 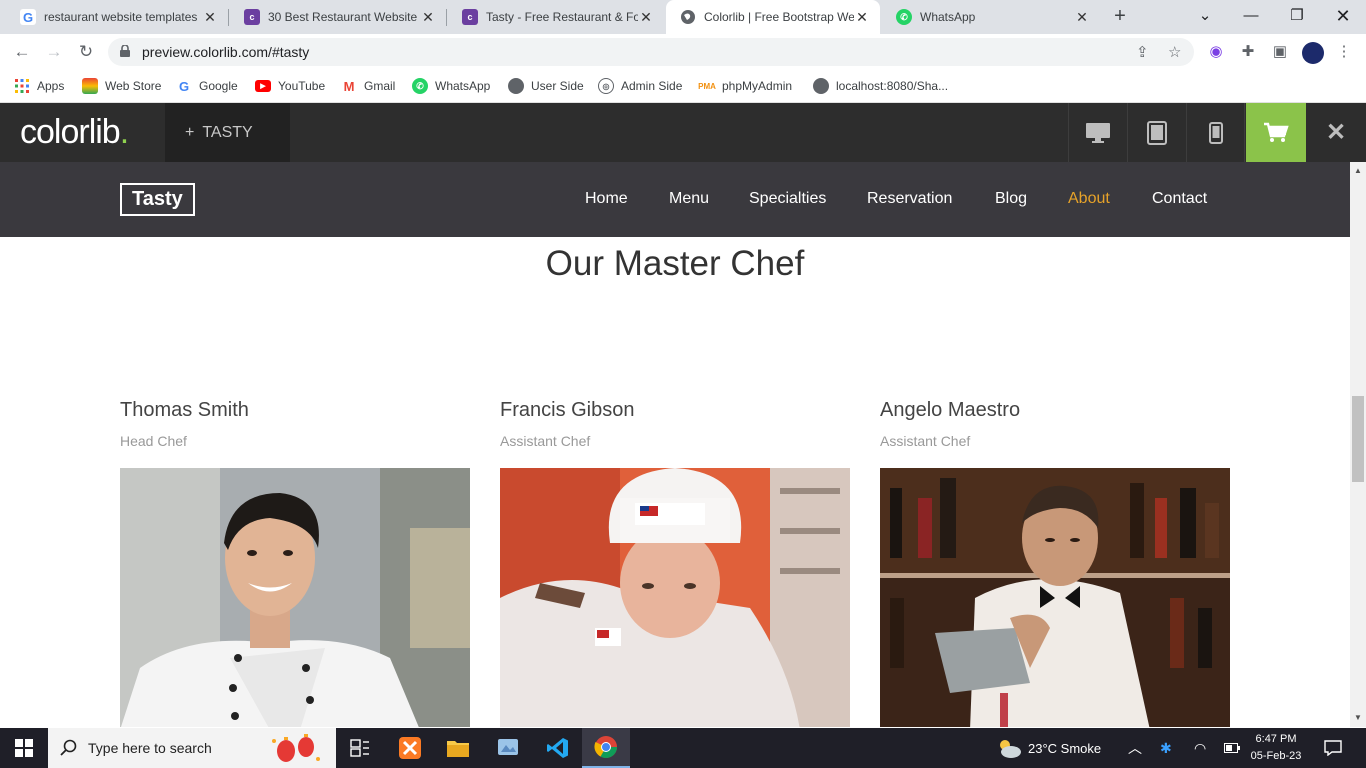 I want to click on chrome-icon, so click(x=605, y=747).